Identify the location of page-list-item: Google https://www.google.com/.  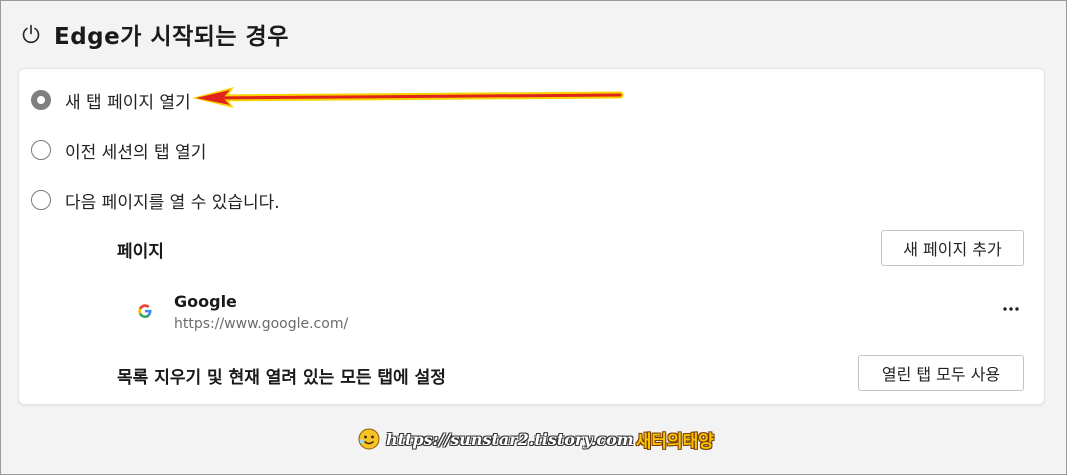
(577, 312).